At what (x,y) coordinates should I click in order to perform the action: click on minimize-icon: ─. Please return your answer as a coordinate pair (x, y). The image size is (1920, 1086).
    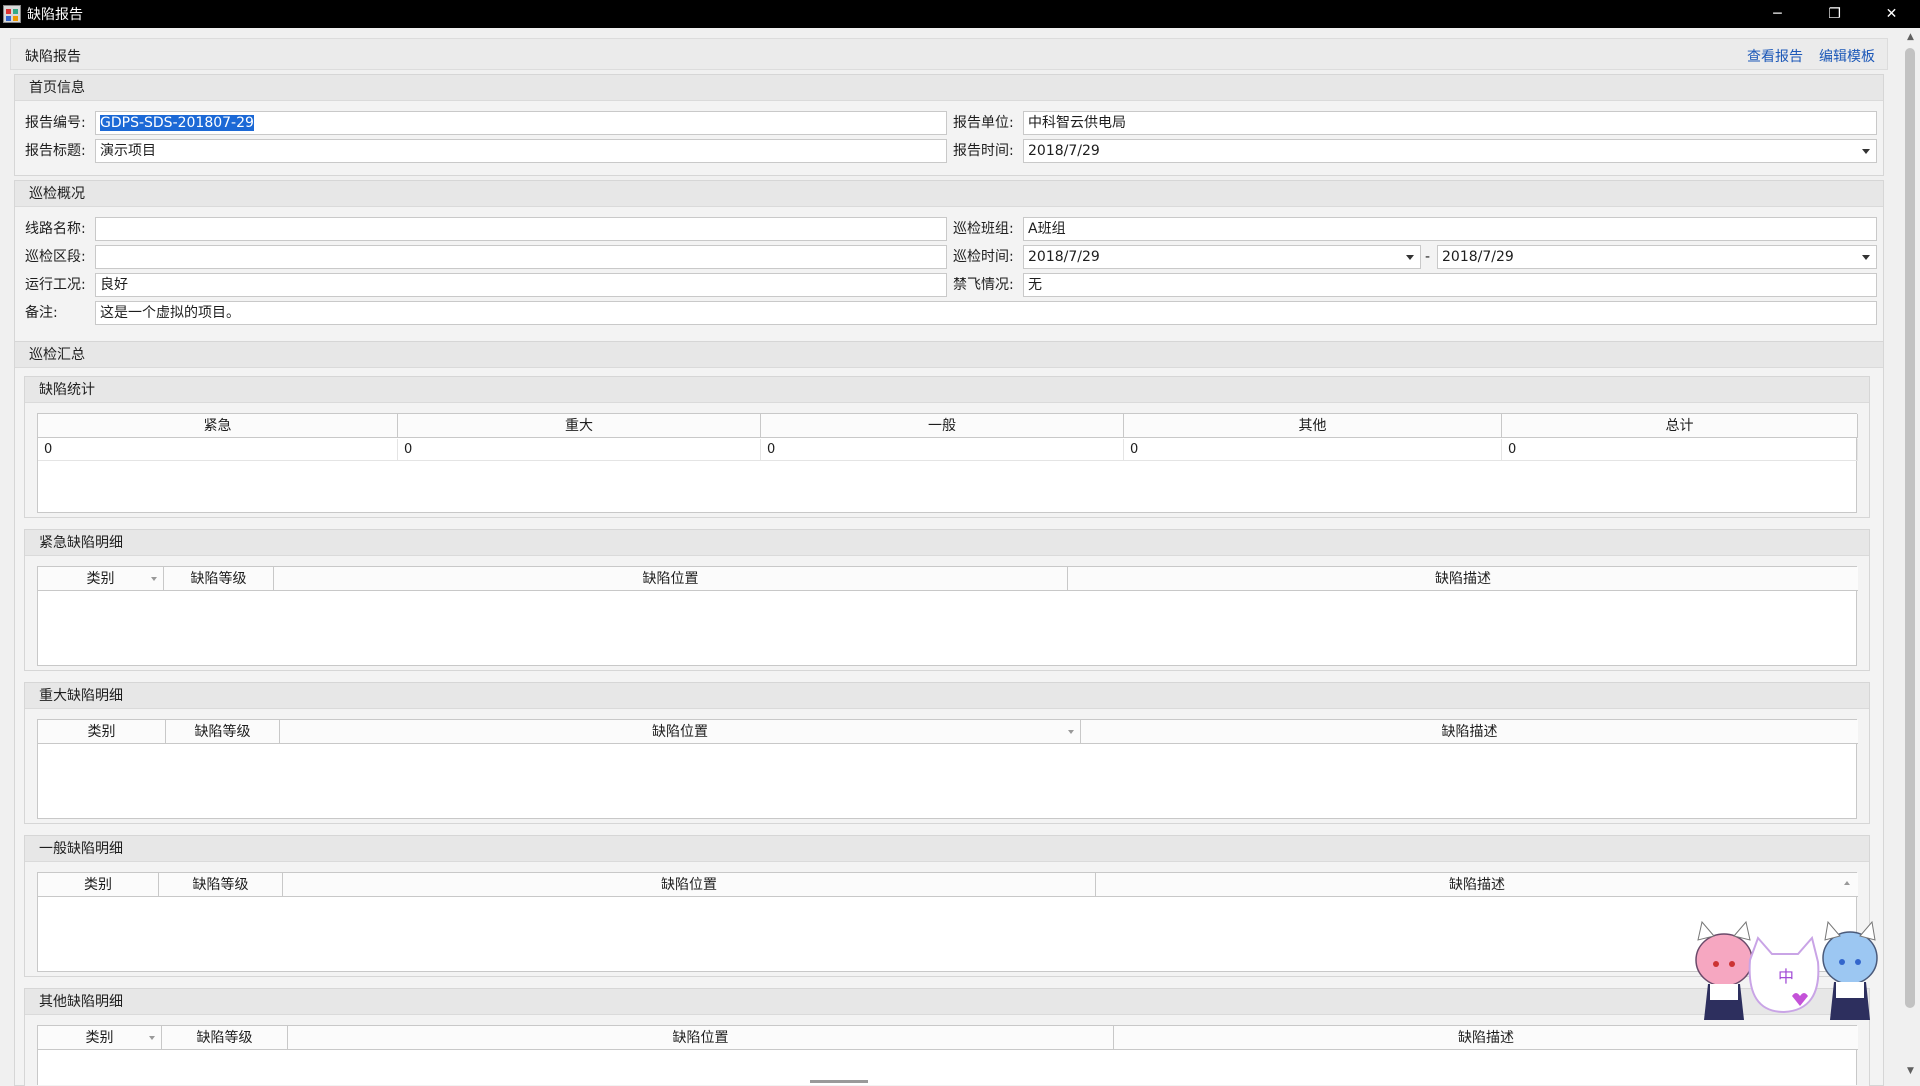
    Looking at the image, I should click on (1777, 14).